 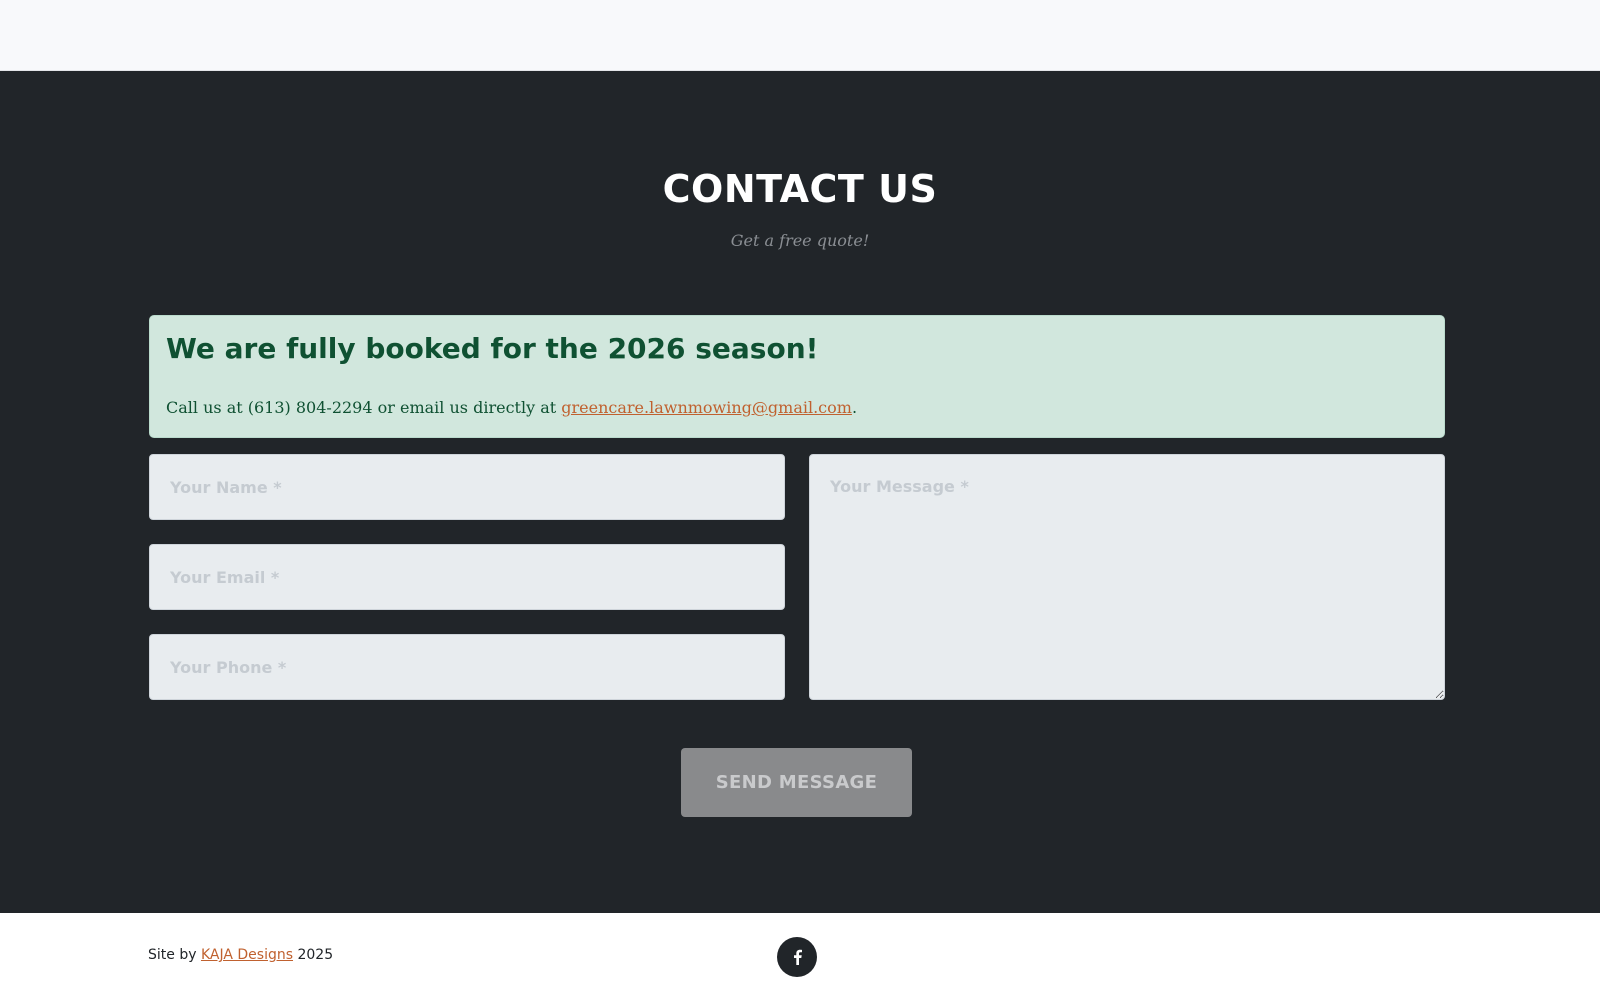 What do you see at coordinates (796, 782) in the screenshot?
I see `send-message-button: SEND MESSAGE` at bounding box center [796, 782].